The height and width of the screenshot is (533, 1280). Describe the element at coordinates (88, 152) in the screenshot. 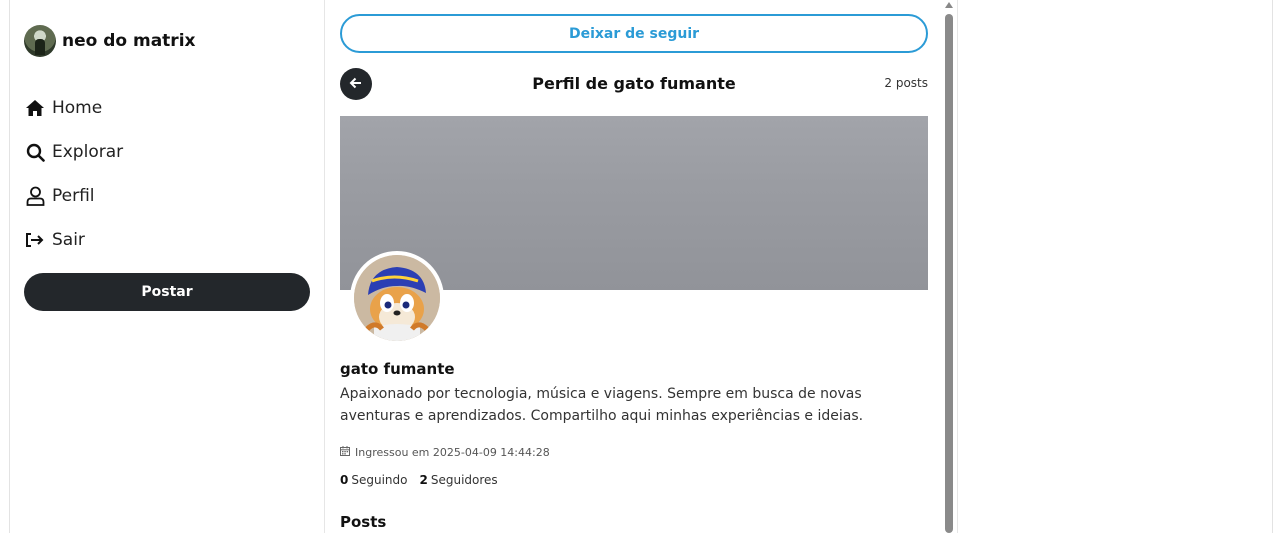

I see `sidebar-item-label: Explorar` at that location.